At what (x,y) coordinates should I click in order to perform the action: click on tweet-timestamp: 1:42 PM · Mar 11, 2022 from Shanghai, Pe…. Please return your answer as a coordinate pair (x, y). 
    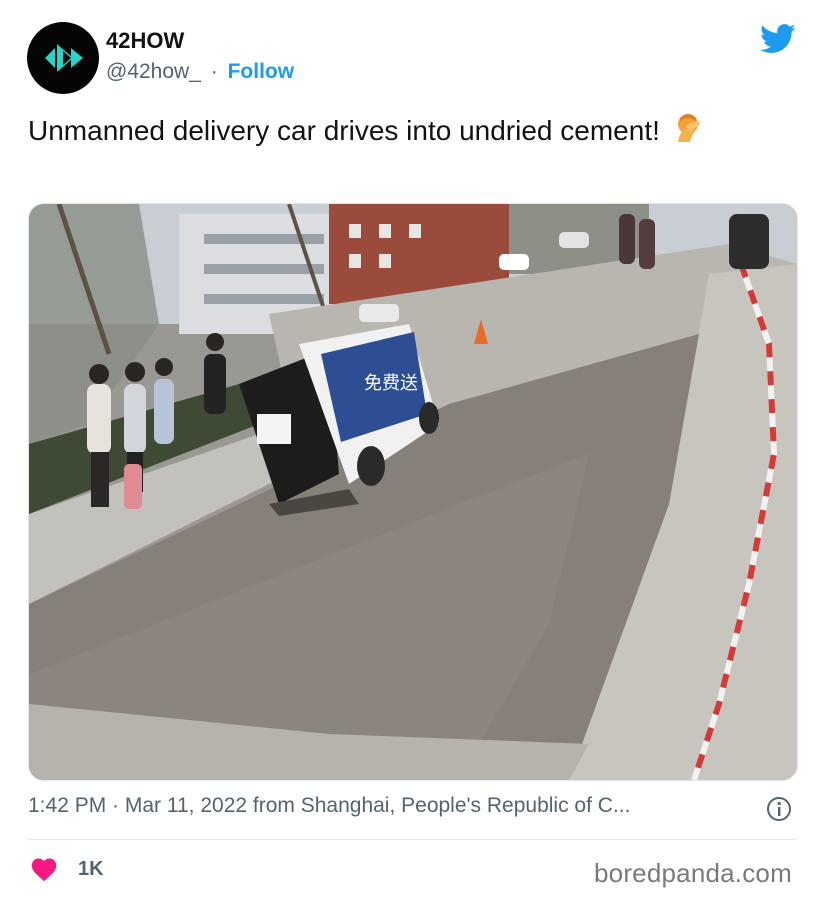
    Looking at the image, I should click on (393, 806).